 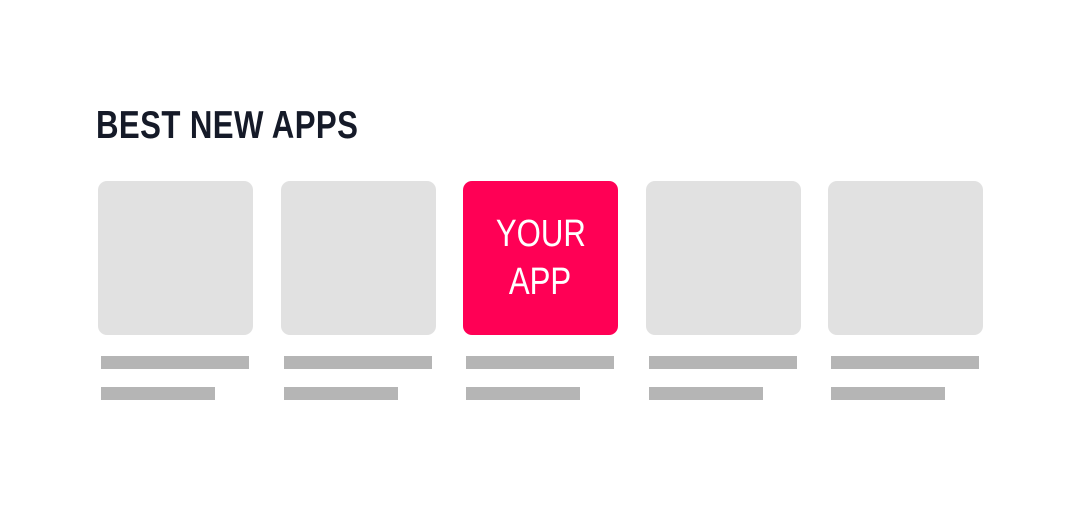 I want to click on your-app-tile: YOUR APP, so click(x=540, y=258).